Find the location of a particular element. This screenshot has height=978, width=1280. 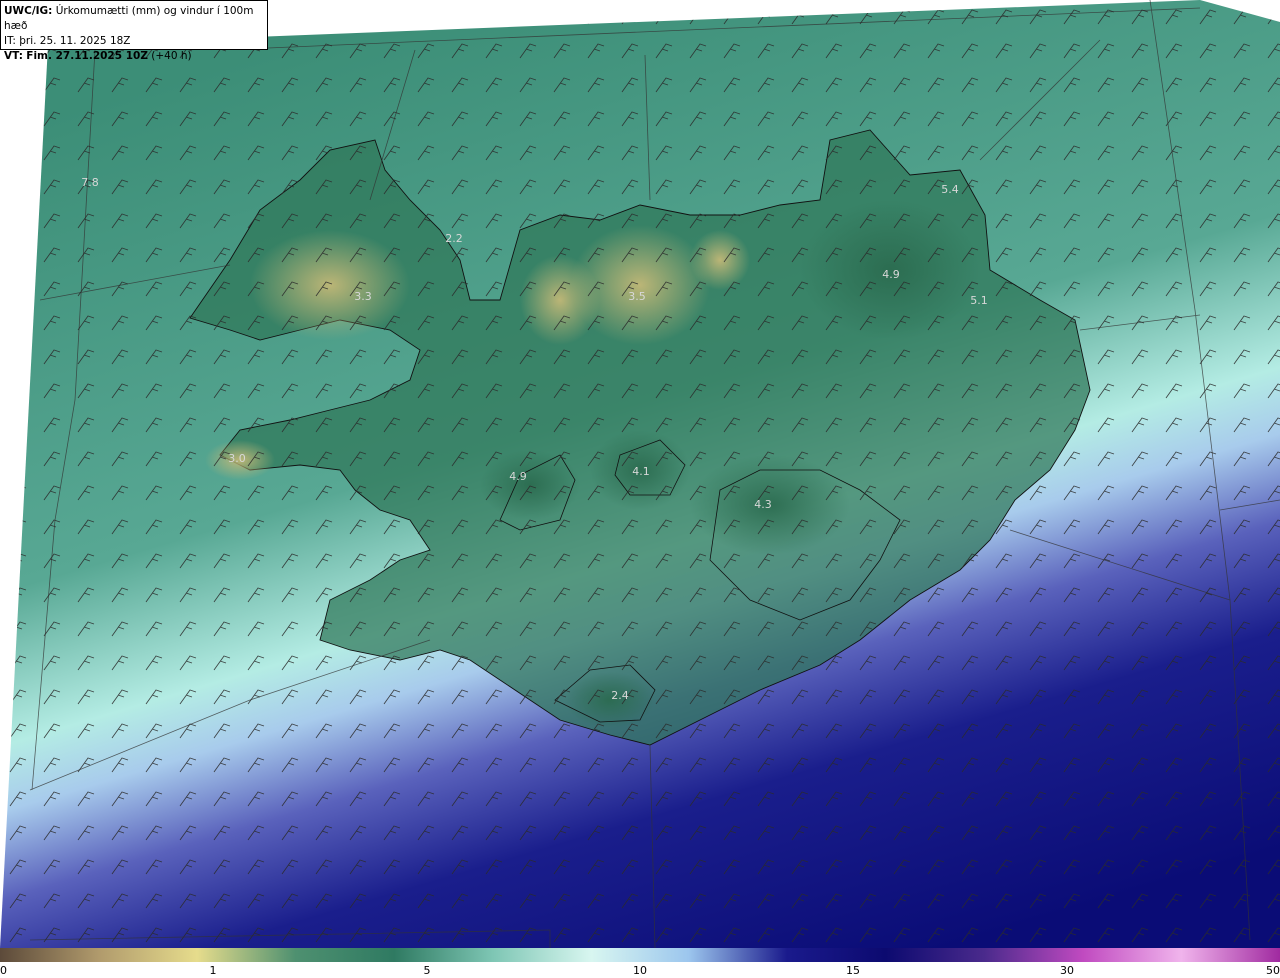

precip-value-label: 4.1 is located at coordinates (641, 471).